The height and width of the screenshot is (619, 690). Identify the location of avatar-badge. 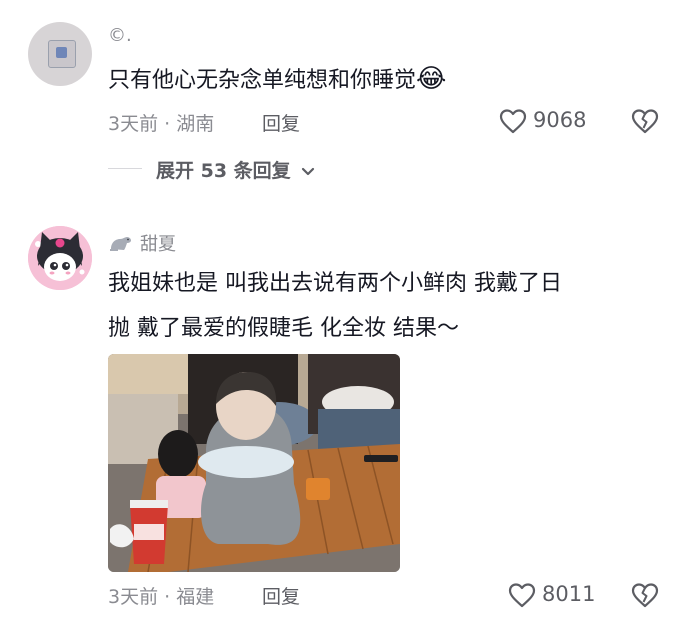
(62, 54).